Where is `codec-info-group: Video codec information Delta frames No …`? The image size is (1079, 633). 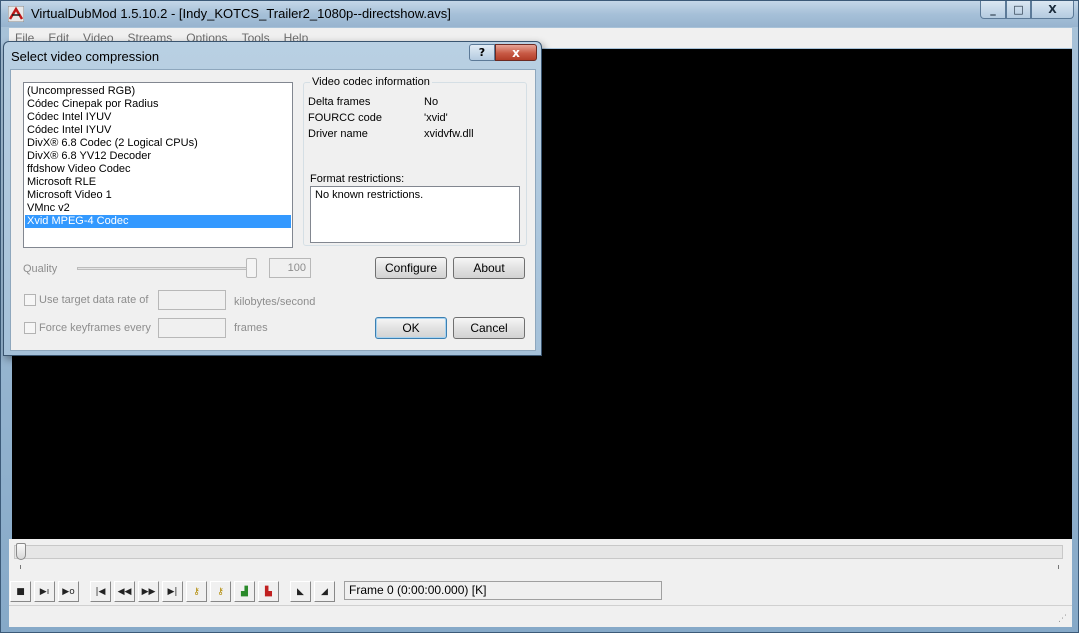
codec-info-group: Video codec information Delta frames No … is located at coordinates (415, 161).